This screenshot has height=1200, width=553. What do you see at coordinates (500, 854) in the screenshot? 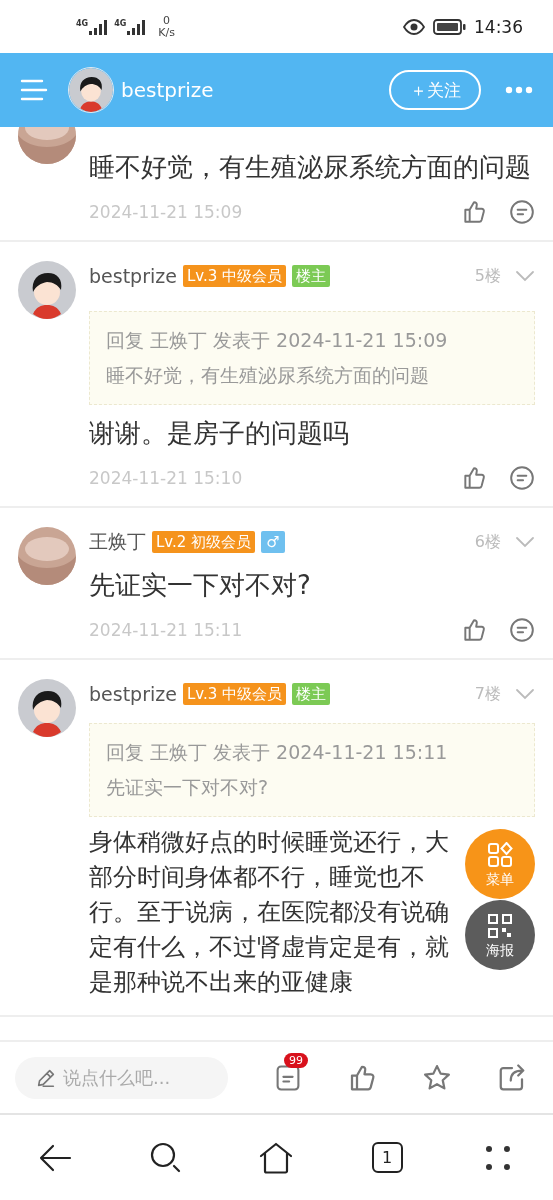
I see `grid-icon` at bounding box center [500, 854].